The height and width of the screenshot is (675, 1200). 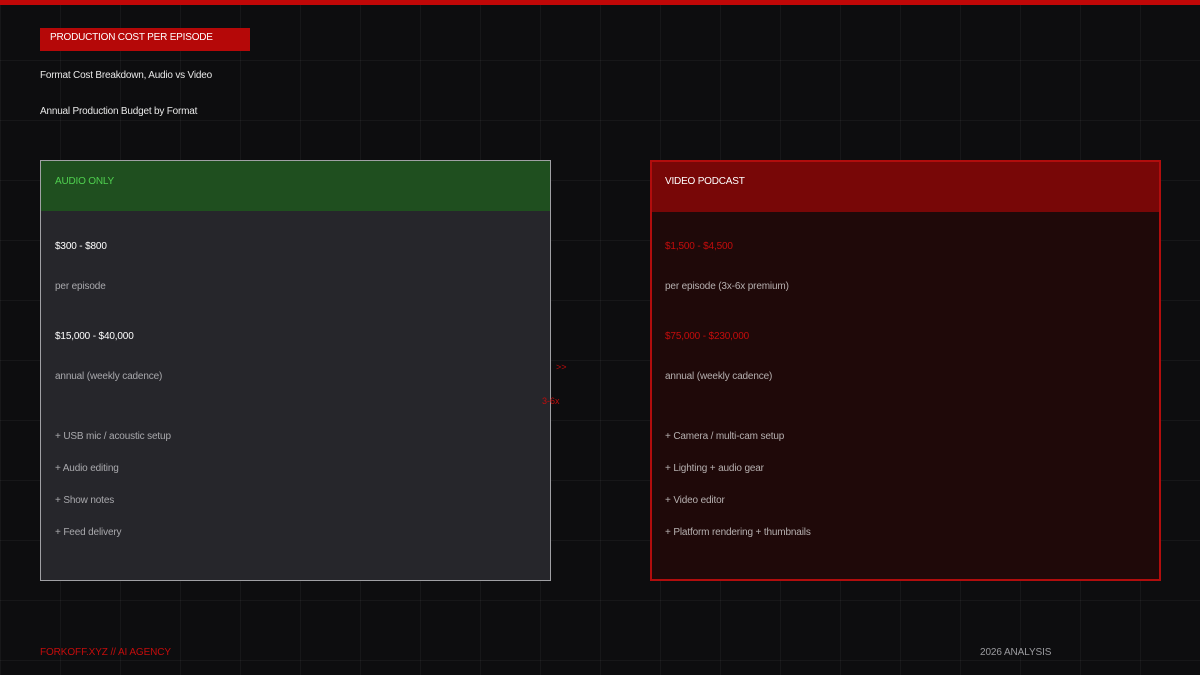 I want to click on footer-year-label: 2026 ANALYSIS, so click(x=1016, y=652).